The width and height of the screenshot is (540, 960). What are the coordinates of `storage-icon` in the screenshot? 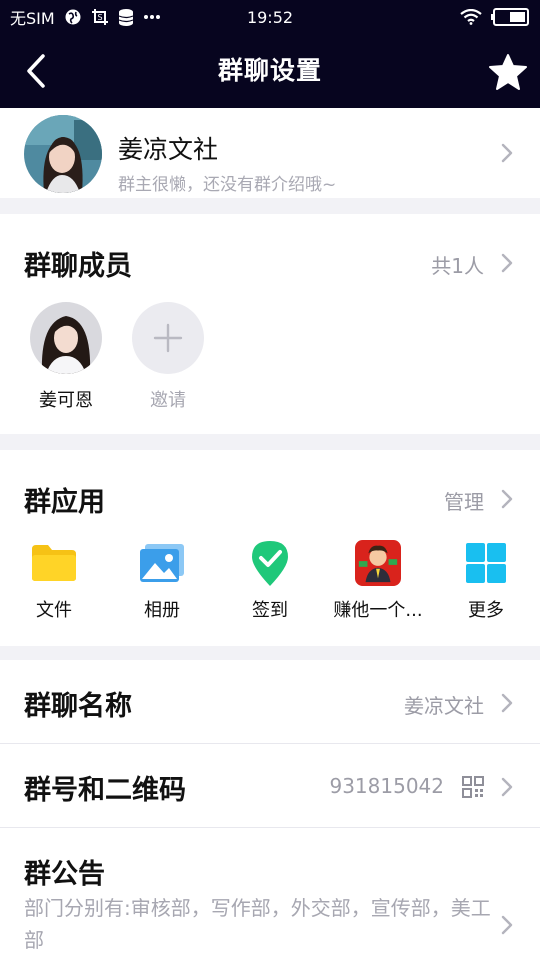 It's located at (126, 17).